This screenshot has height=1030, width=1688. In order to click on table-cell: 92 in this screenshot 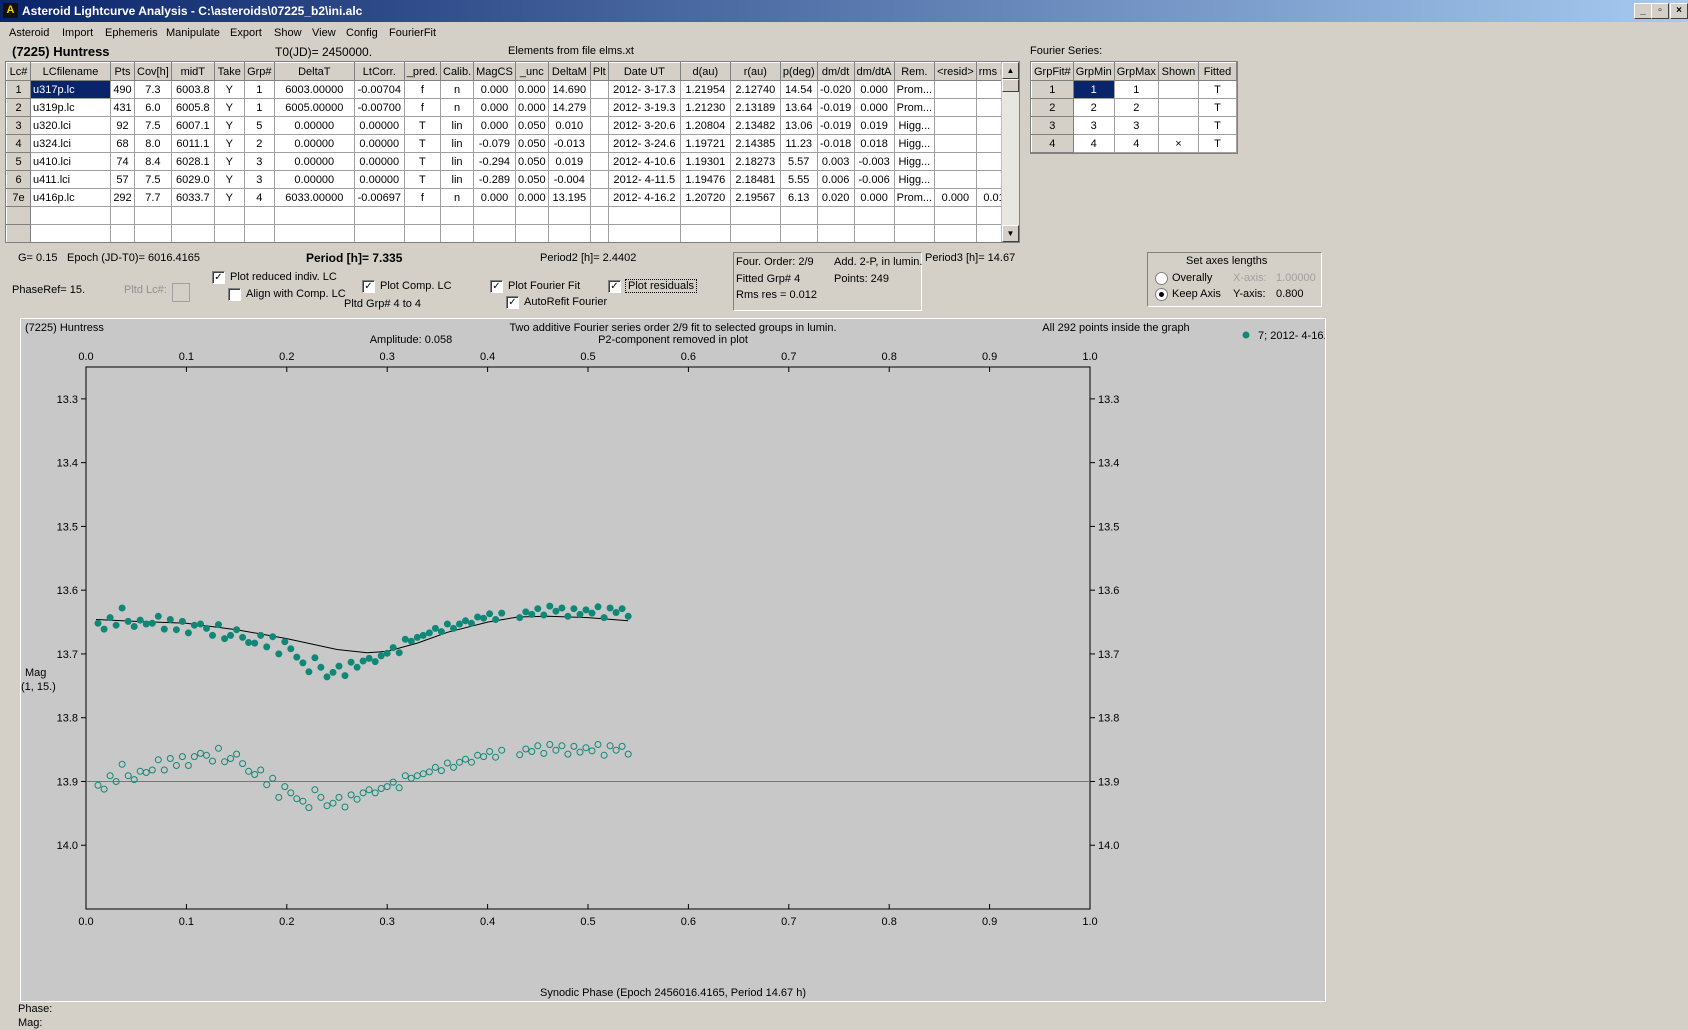, I will do `click(122, 125)`.